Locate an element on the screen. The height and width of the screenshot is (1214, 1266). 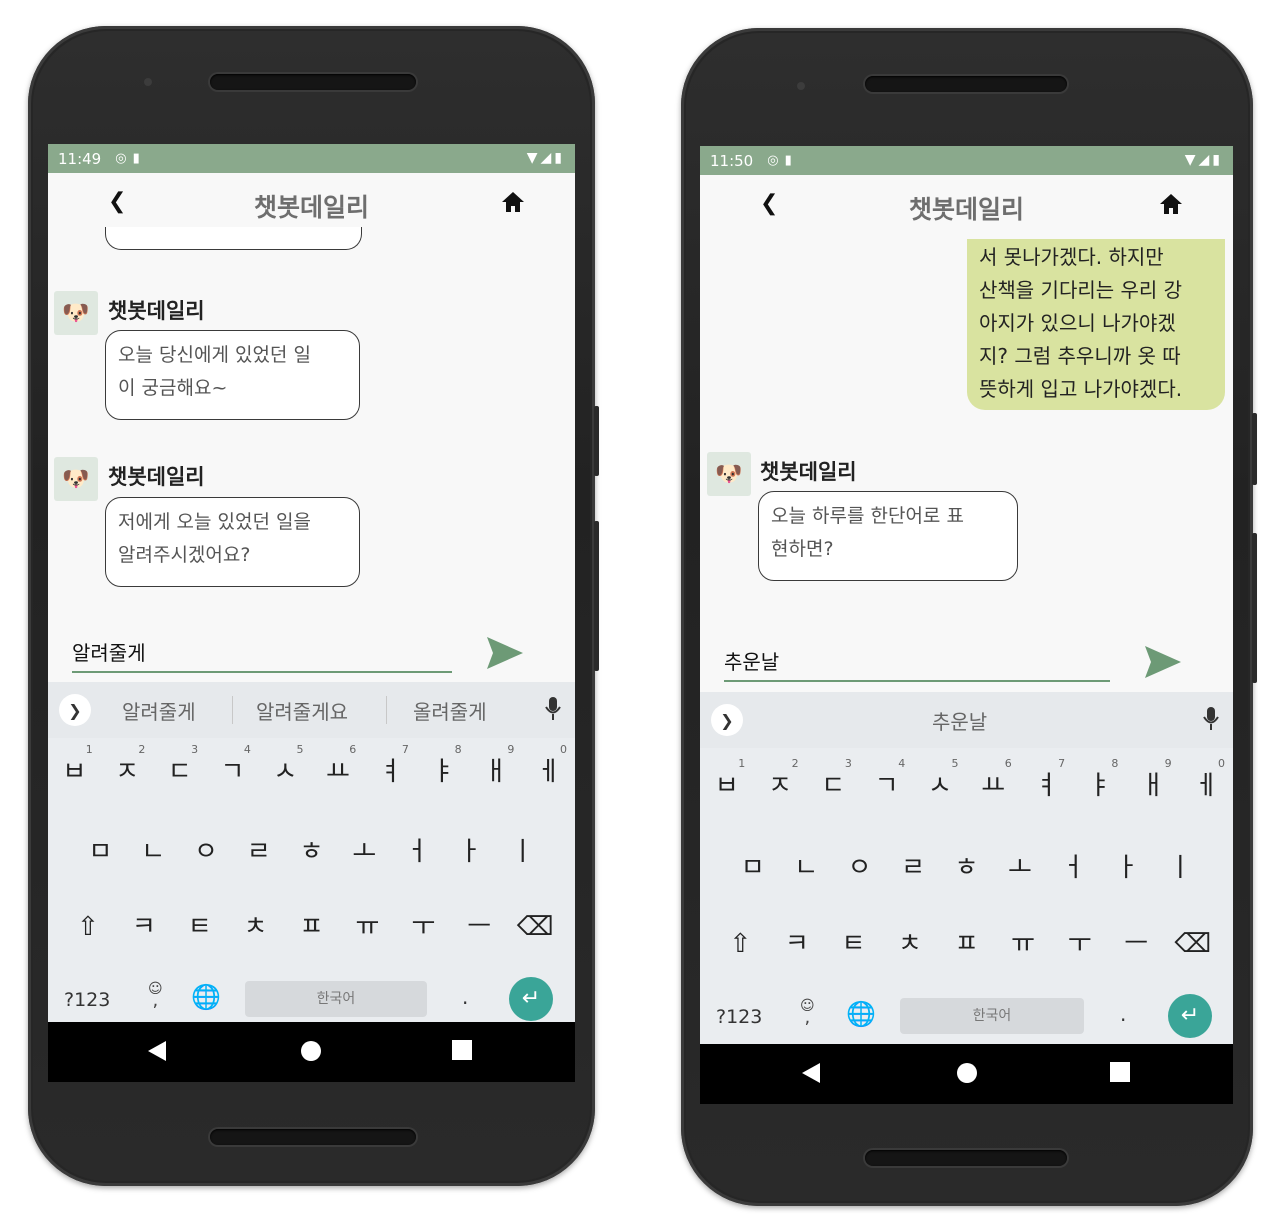
suggestion-item: 추운날 is located at coordinates (959, 720).